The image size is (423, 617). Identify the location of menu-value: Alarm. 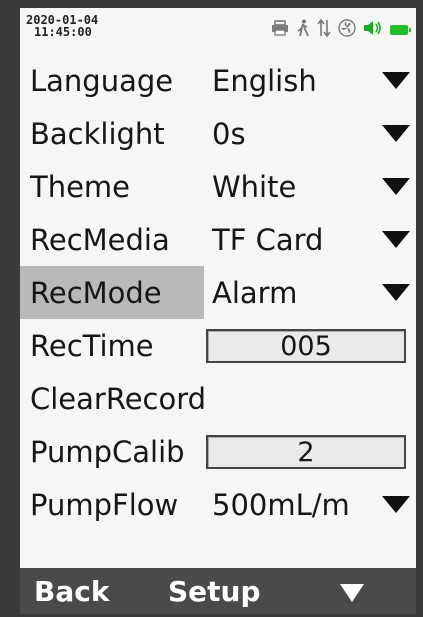
(255, 292).